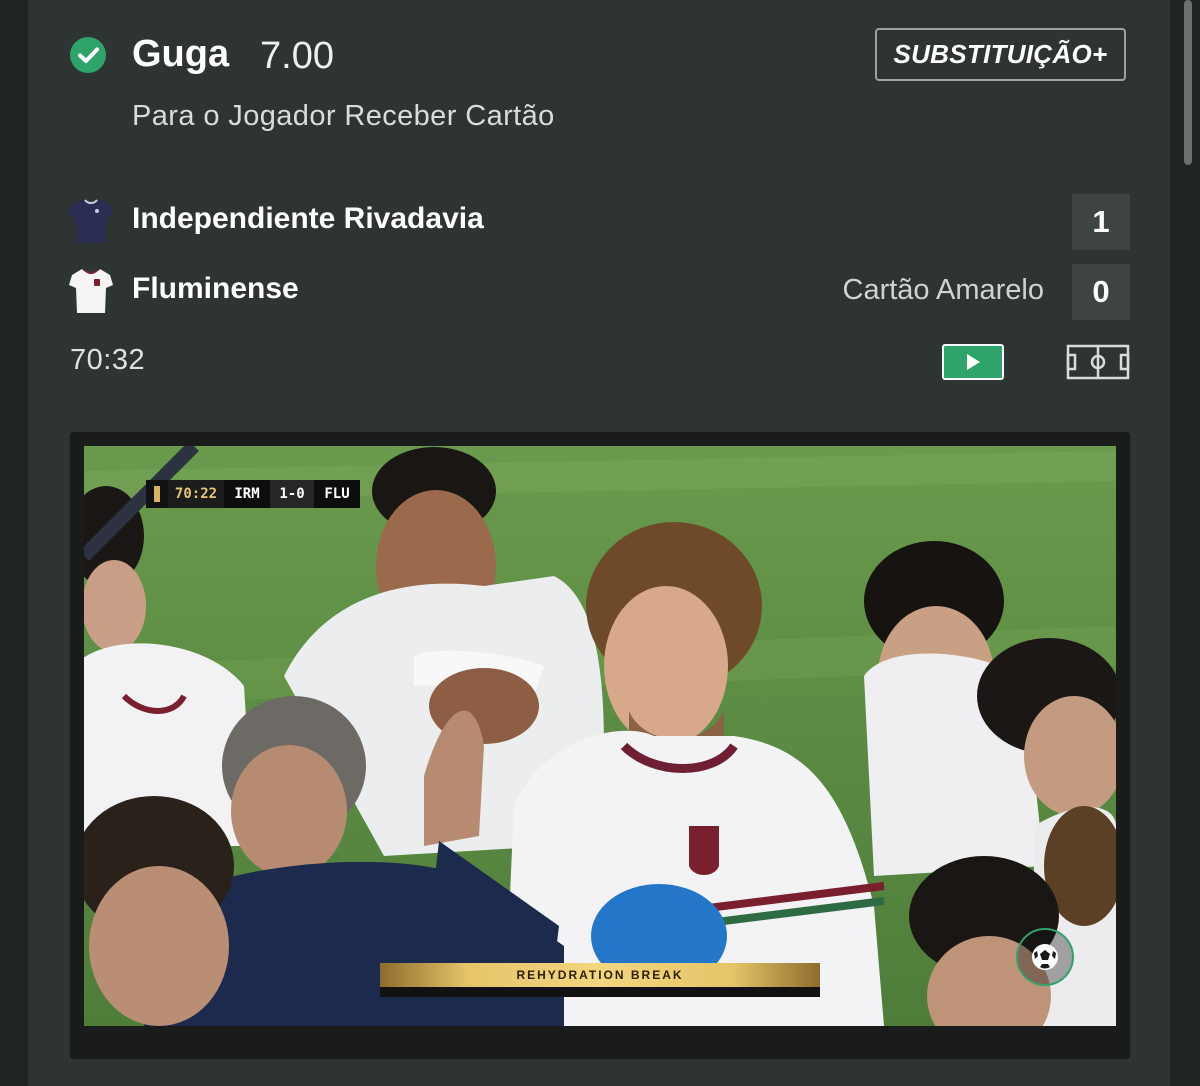 Image resolution: width=1200 pixels, height=1086 pixels. Describe the element at coordinates (598, 292) in the screenshot. I see `away-team-row: Fluminense Cartão Amarelo 0` at that location.